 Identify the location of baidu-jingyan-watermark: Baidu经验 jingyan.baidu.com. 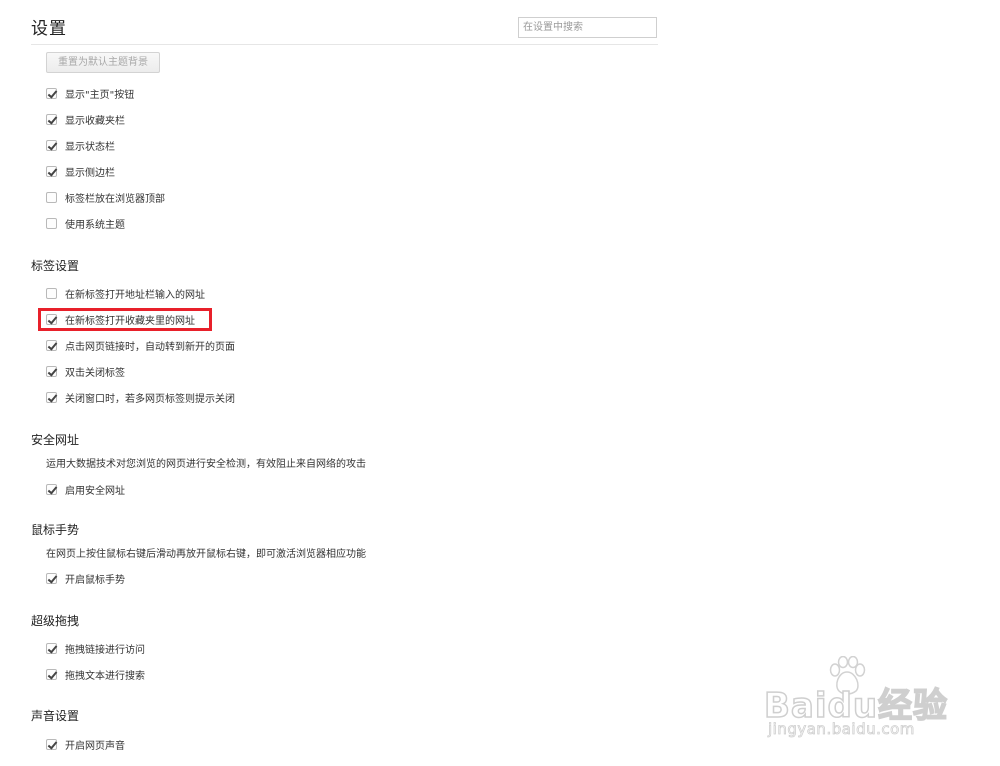
(858, 702).